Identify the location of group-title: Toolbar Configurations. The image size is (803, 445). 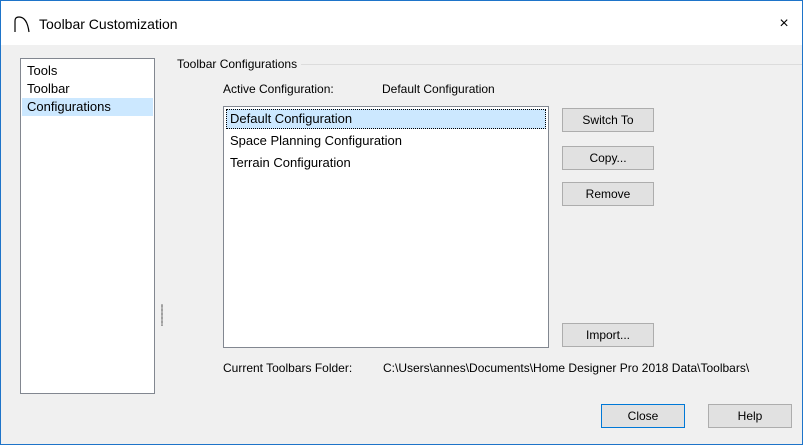
(239, 64).